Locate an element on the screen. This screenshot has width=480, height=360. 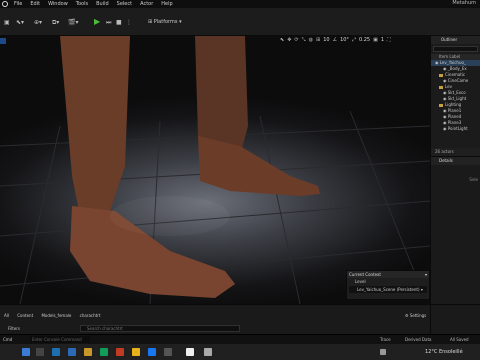
context-level-value: Lev_Yaichuo_Scene (Persistent) is located at coordinates (388, 289).